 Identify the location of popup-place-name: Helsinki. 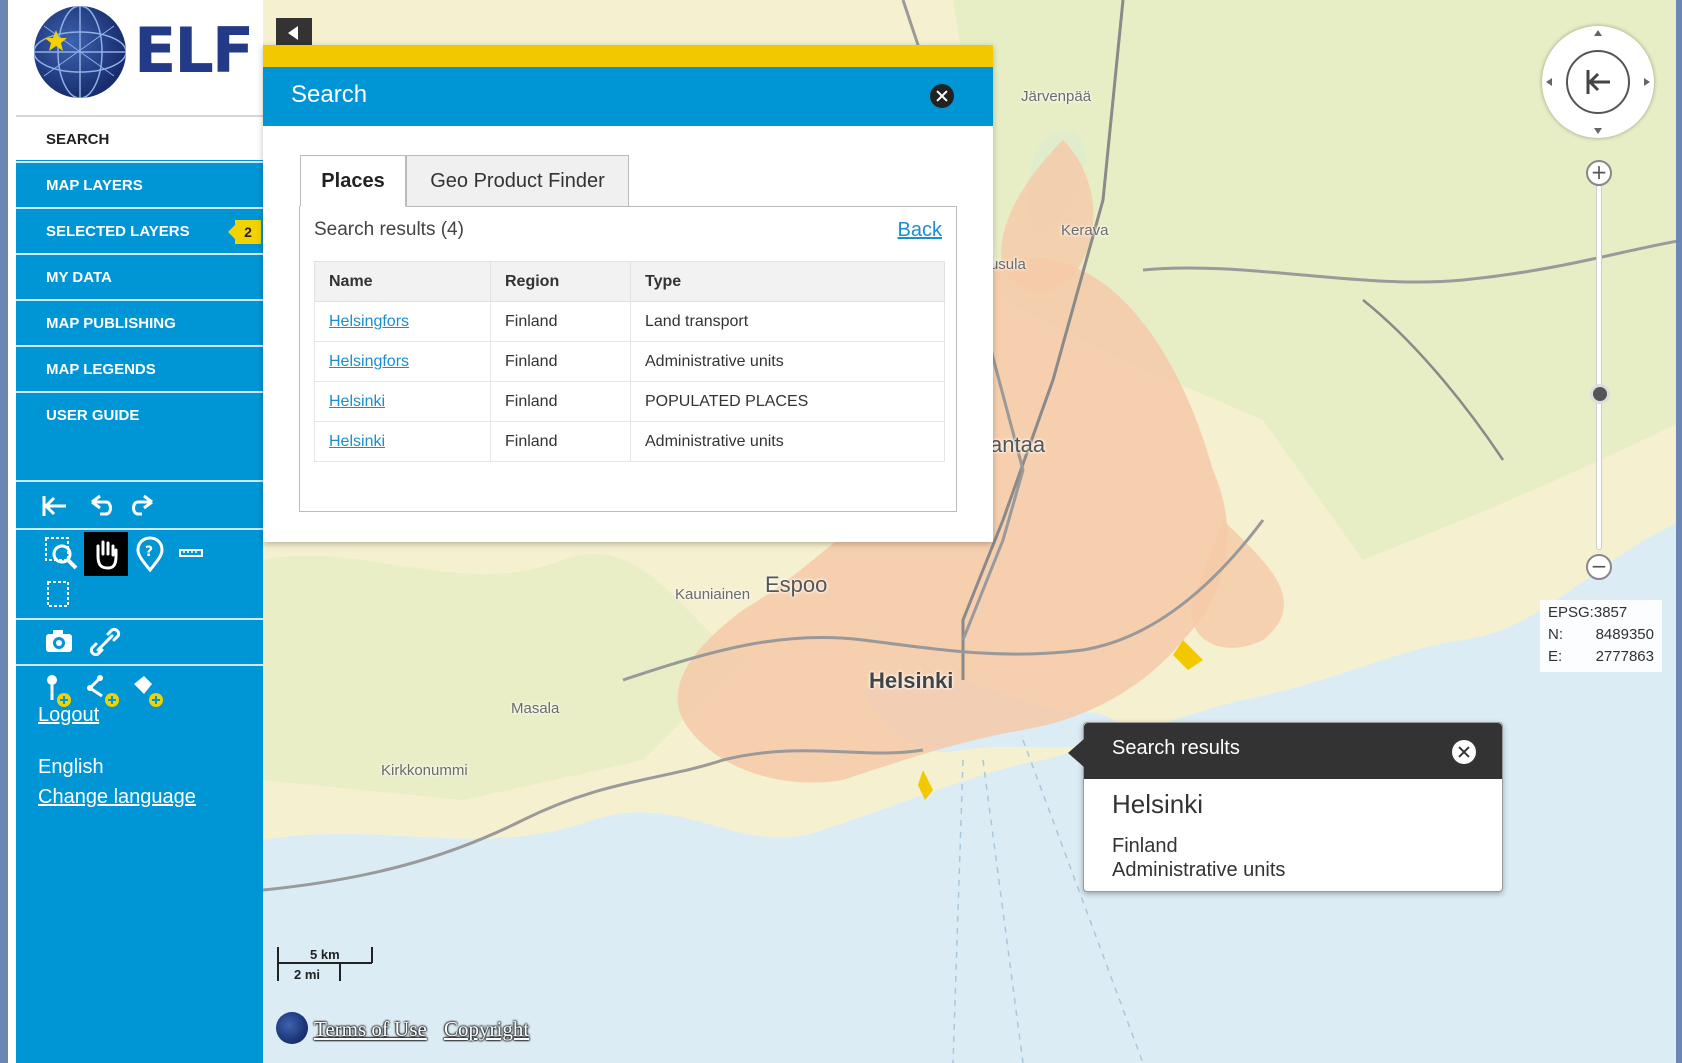
(1158, 804).